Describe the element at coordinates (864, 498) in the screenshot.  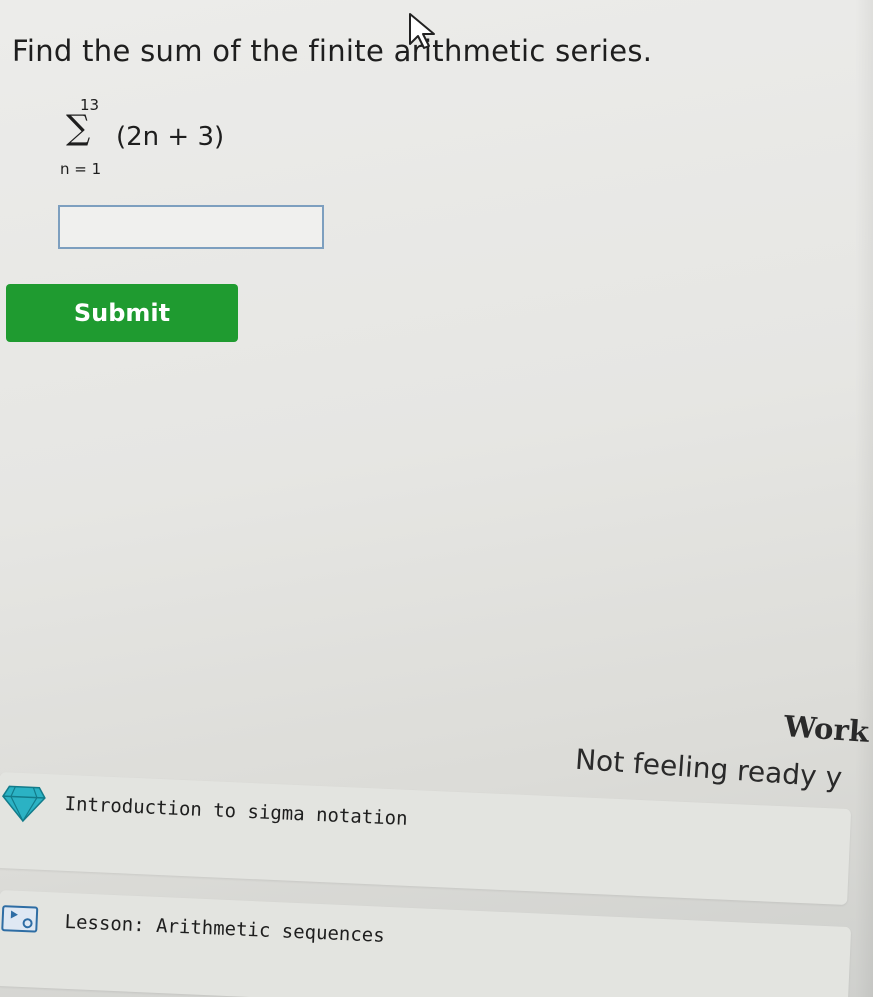
I see `screen-edge-shadow` at that location.